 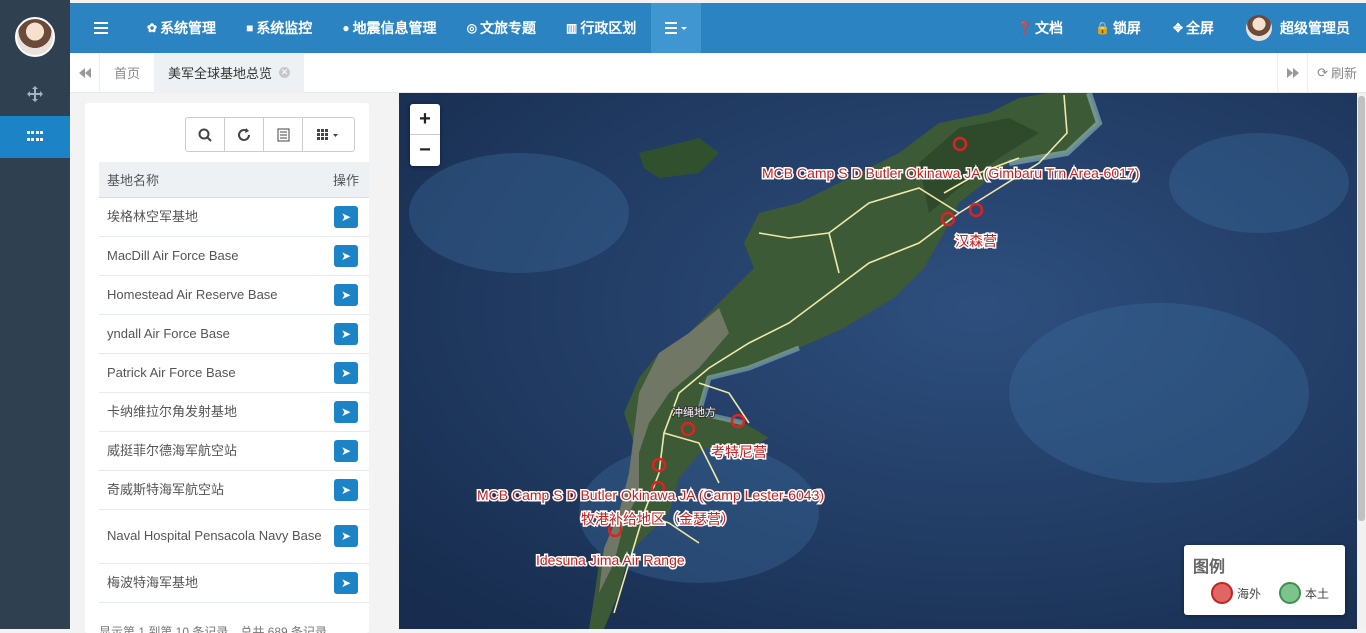 I want to click on user-menu: 超级管理员, so click(x=1298, y=28).